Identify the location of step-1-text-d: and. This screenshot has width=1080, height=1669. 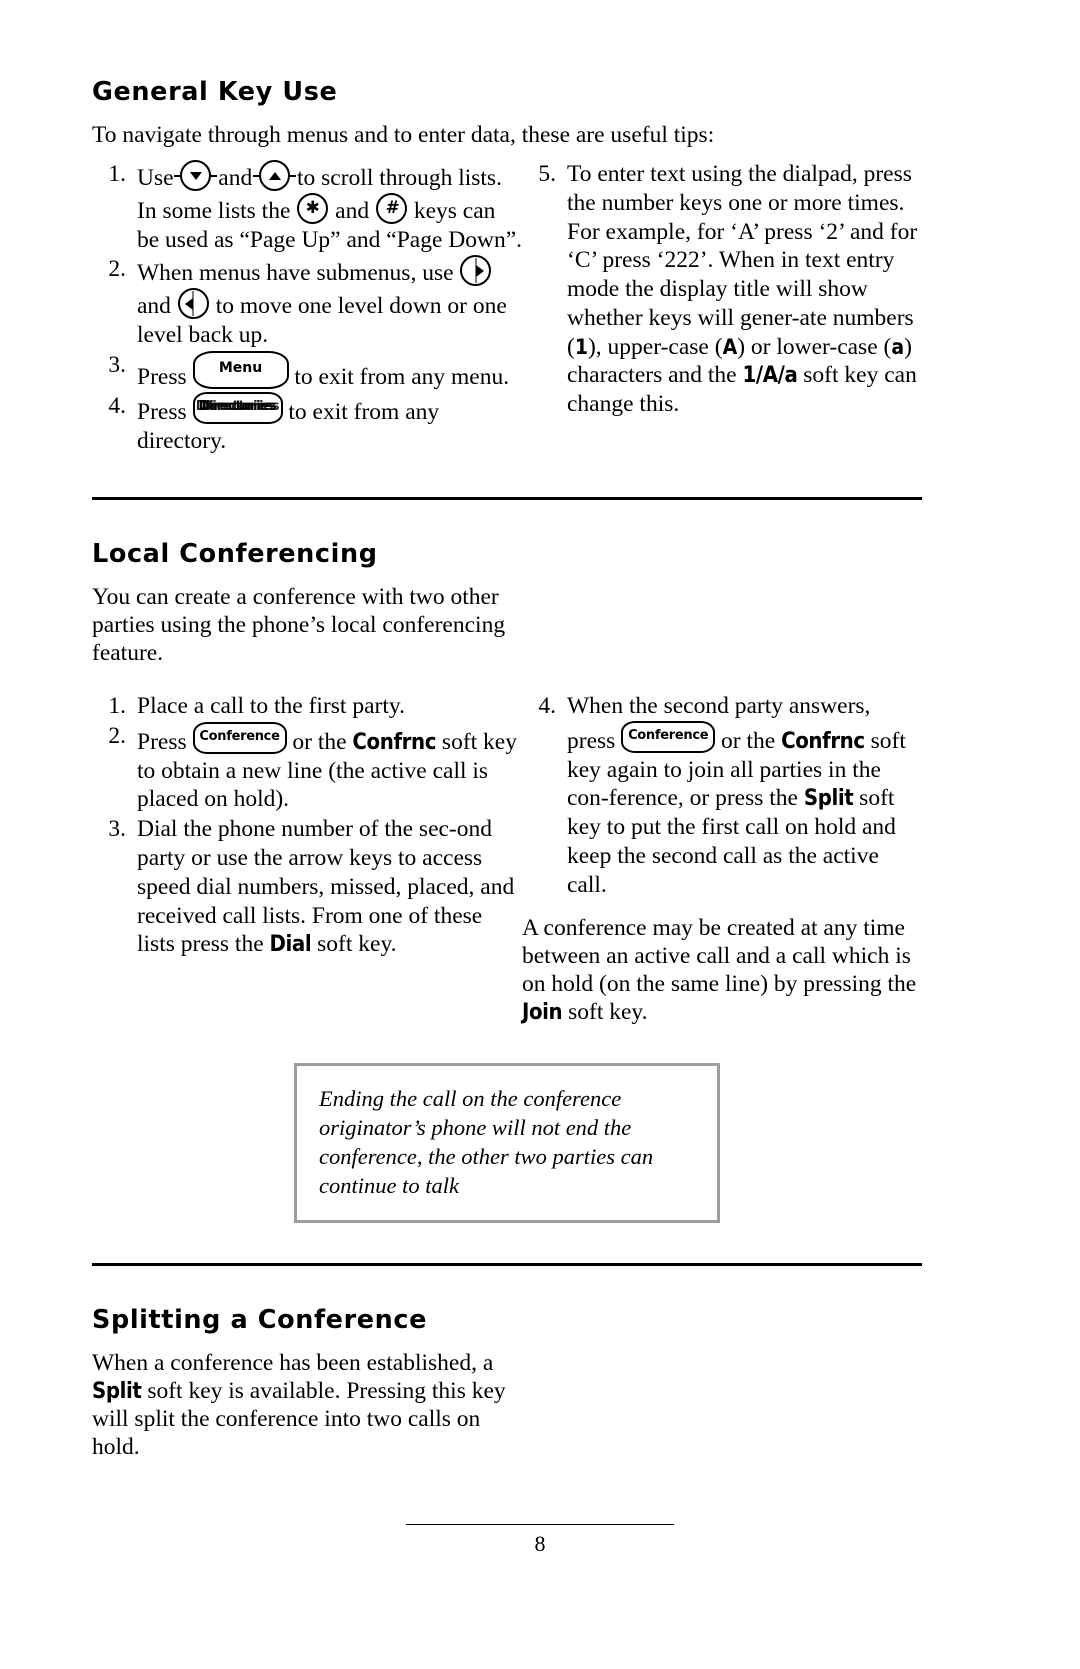
(352, 210).